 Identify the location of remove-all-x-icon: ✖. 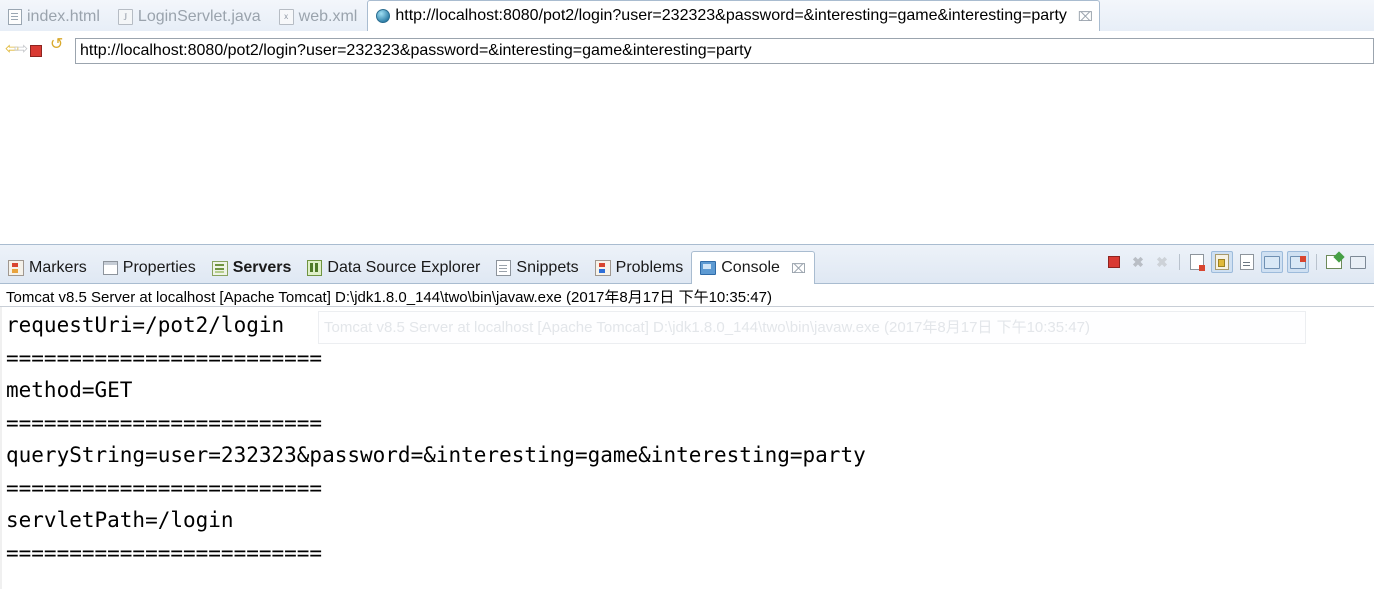
(1162, 262).